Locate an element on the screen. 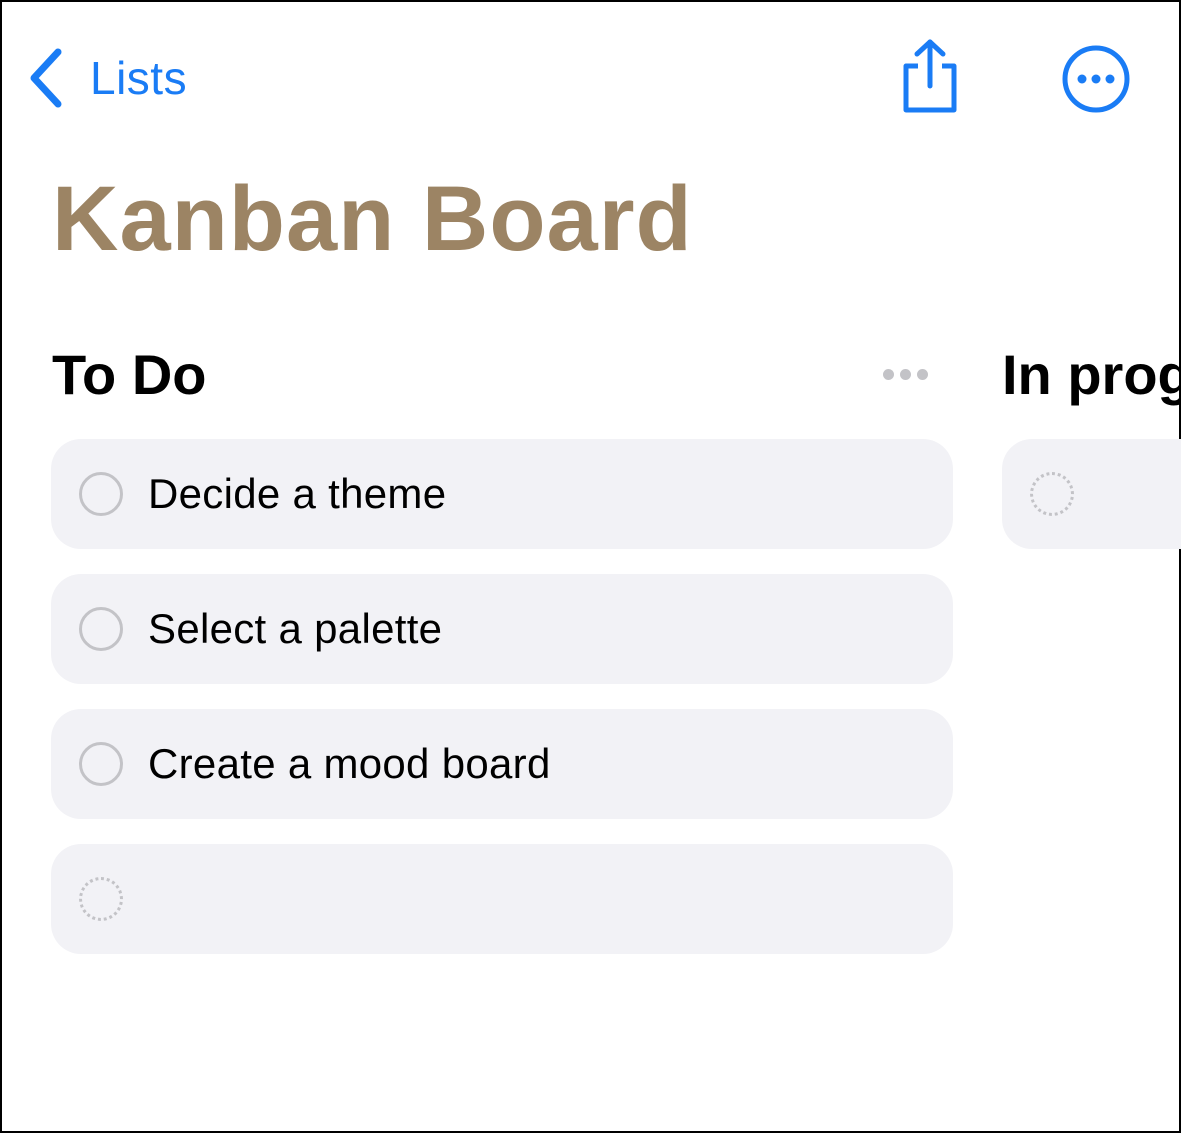 Image resolution: width=1181 pixels, height=1133 pixels. back-button: Lists is located at coordinates (107, 78).